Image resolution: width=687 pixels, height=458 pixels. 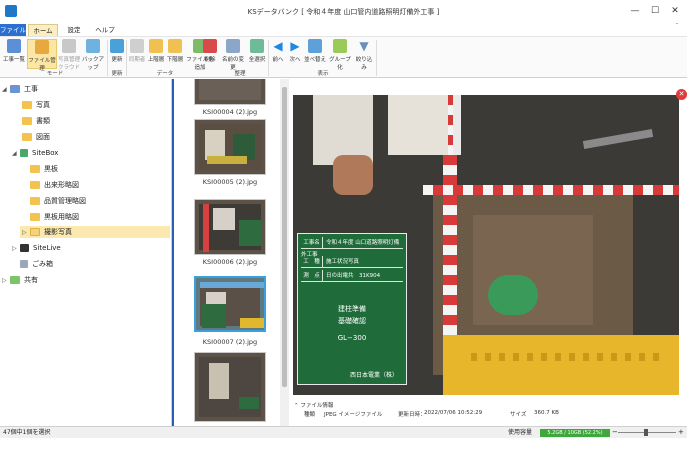 I want to click on prev-button: ◀ 前へ, so click(x=278, y=54).